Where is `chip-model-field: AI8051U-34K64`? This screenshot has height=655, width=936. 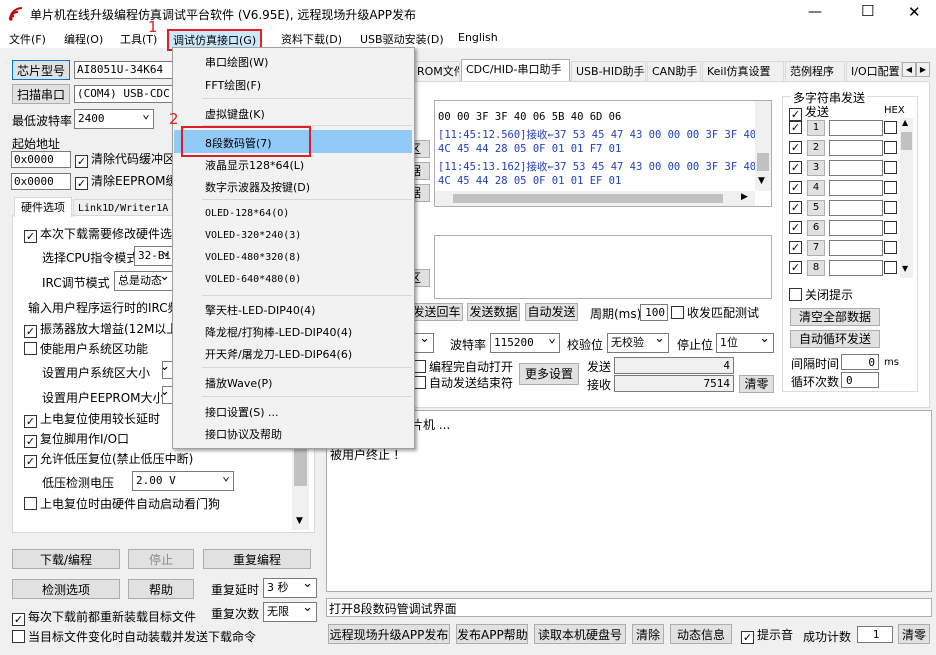
chip-model-field: AI8051U-34K64 is located at coordinates (124, 70).